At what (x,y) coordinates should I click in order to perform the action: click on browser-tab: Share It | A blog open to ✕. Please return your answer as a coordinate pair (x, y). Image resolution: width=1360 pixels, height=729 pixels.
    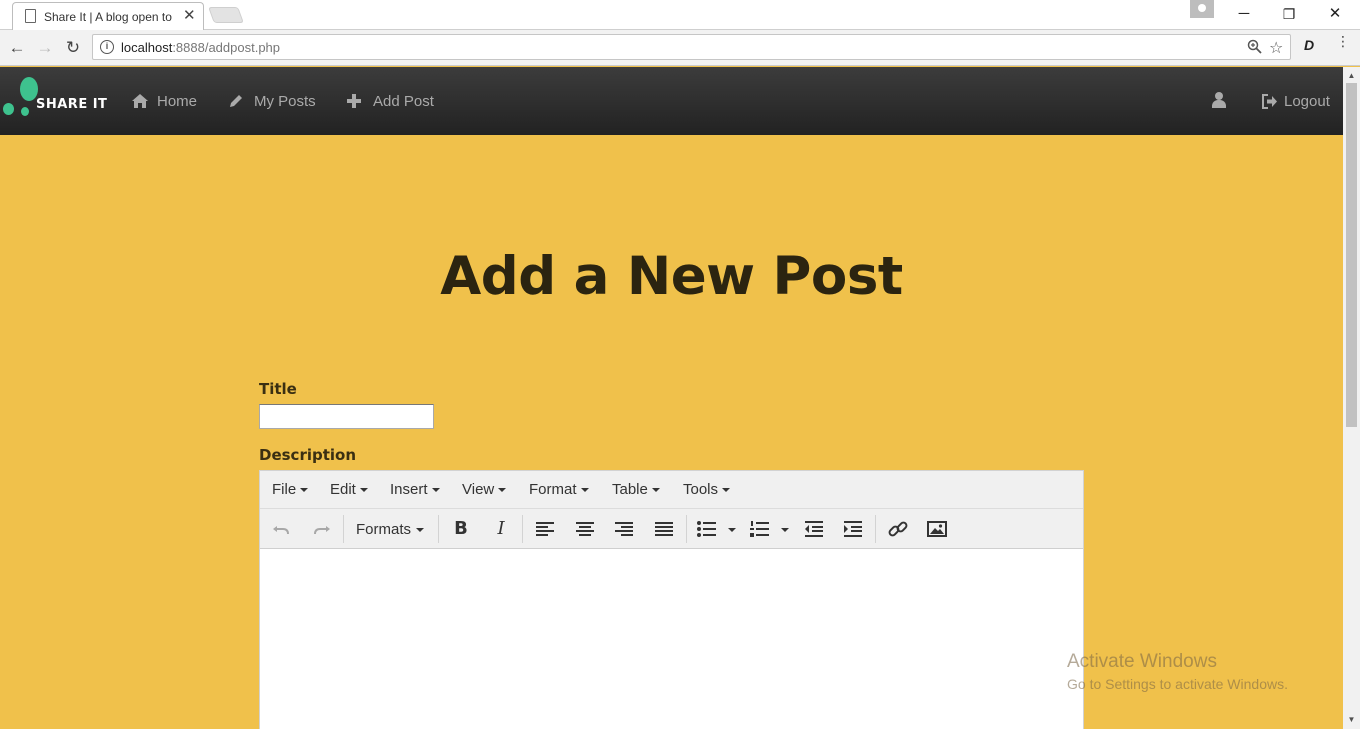
    Looking at the image, I should click on (108, 16).